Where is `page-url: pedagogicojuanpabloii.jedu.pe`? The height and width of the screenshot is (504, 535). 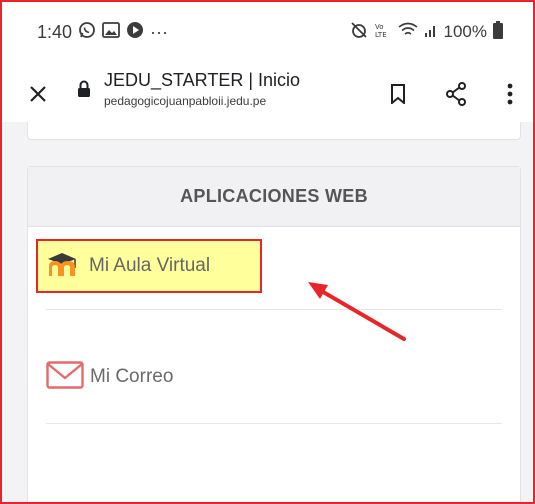 page-url: pedagogicojuanpabloii.jedu.pe is located at coordinates (185, 101).